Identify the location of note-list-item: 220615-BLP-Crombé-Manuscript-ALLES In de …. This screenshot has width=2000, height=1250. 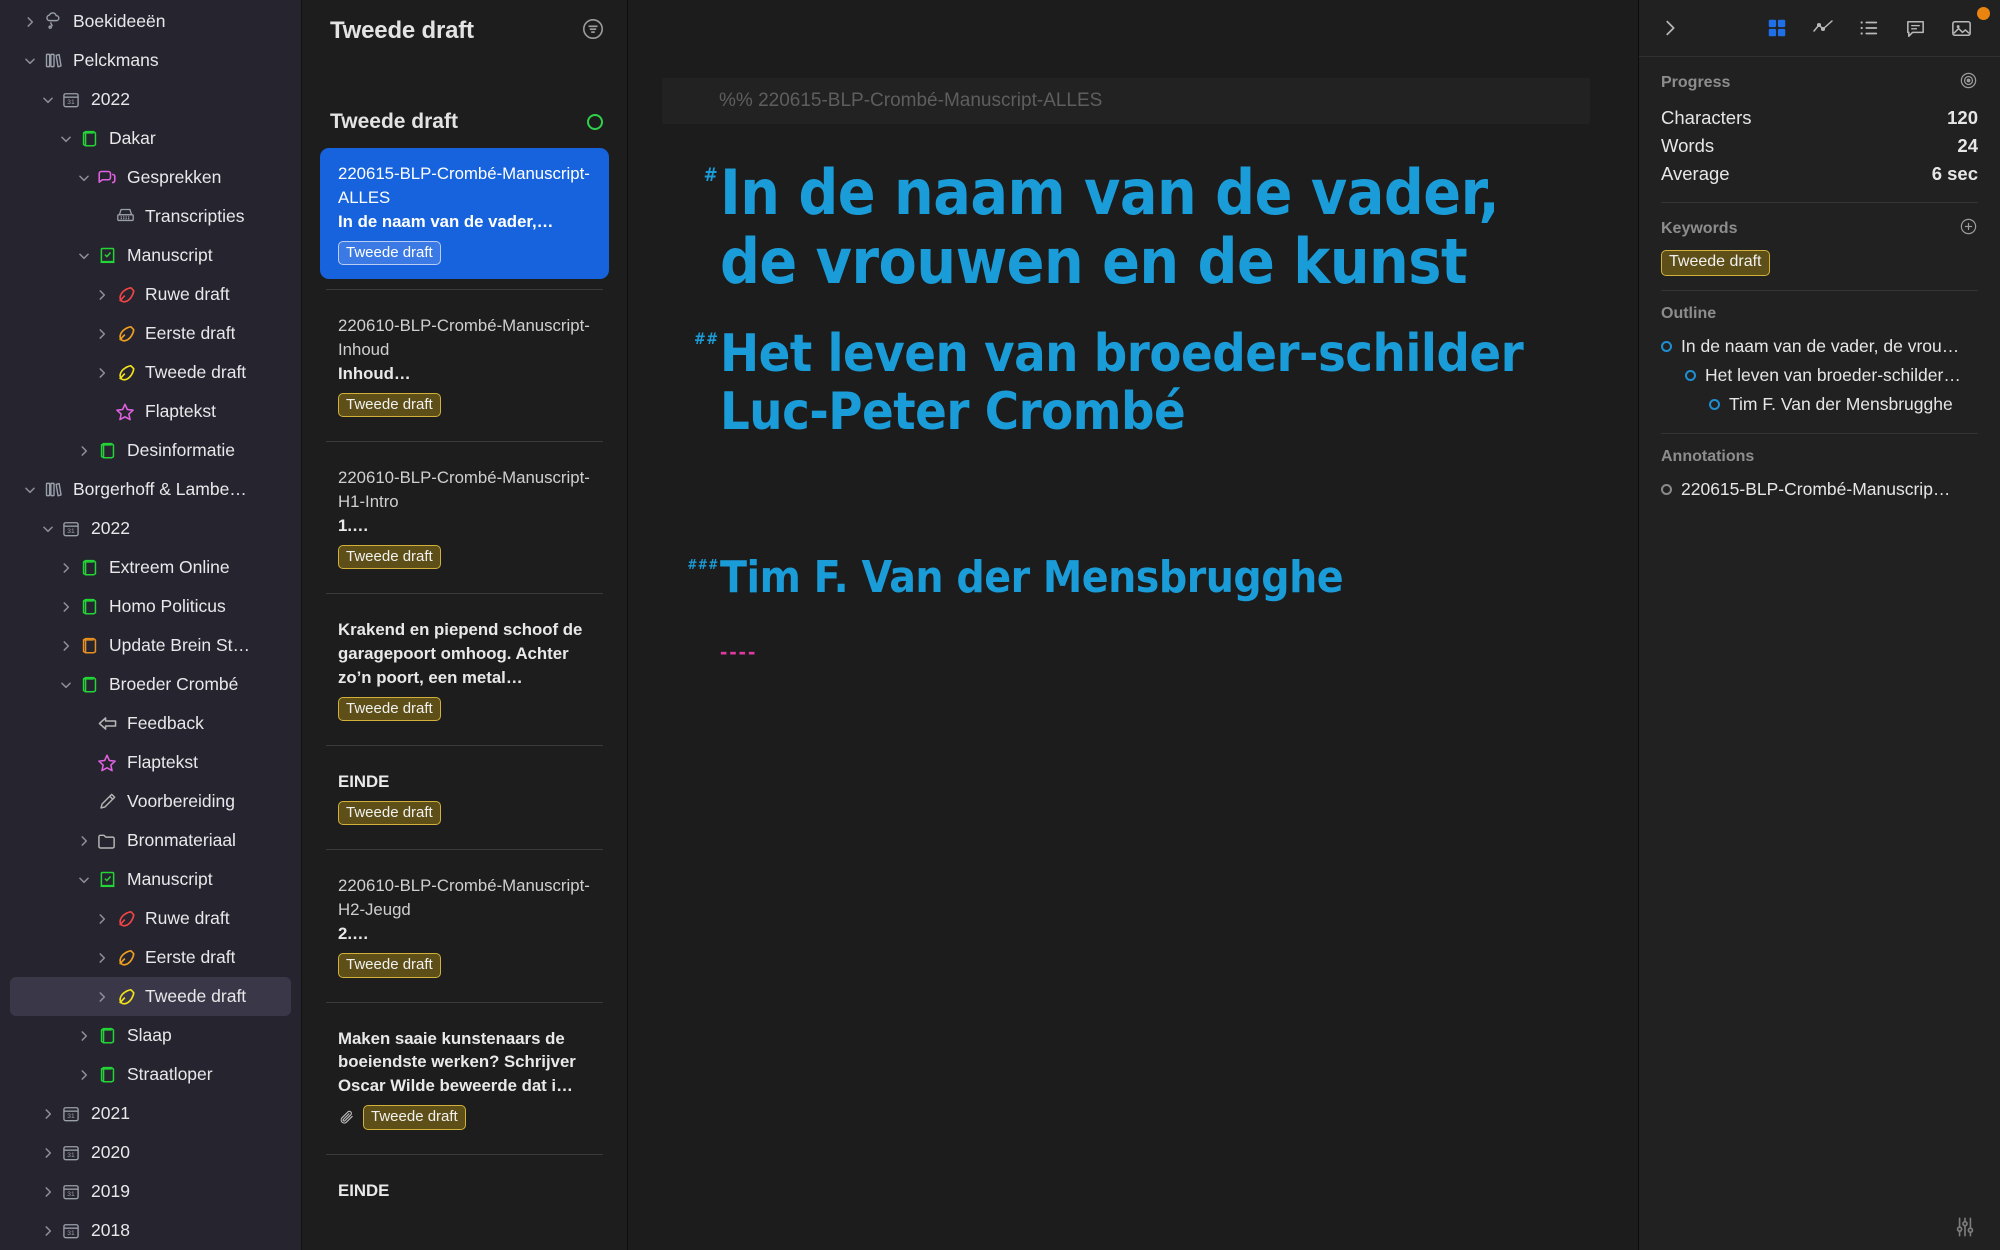
(464, 214).